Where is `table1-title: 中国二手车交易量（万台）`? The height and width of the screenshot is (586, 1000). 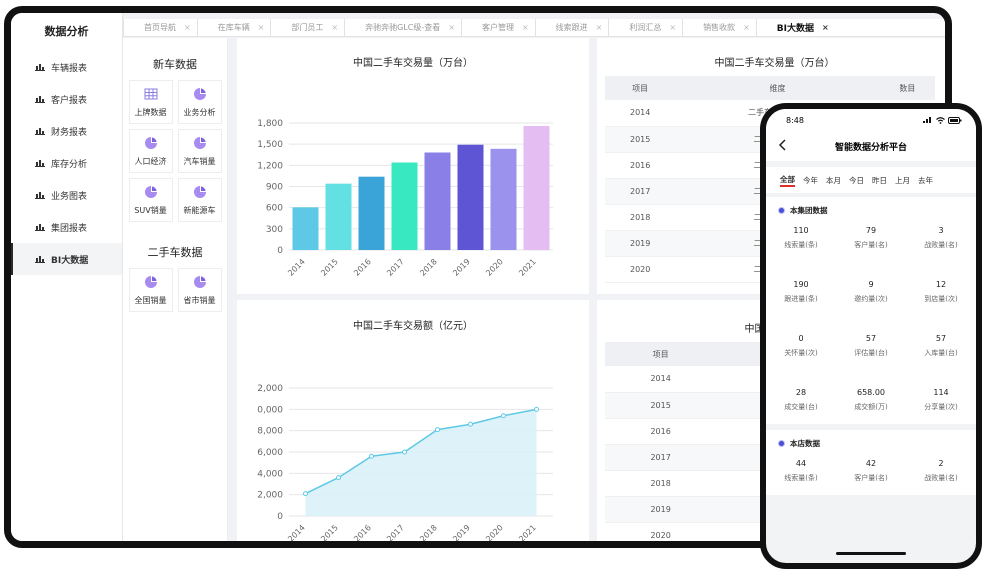 table1-title: 中国二手车交易量（万台） is located at coordinates (774, 63).